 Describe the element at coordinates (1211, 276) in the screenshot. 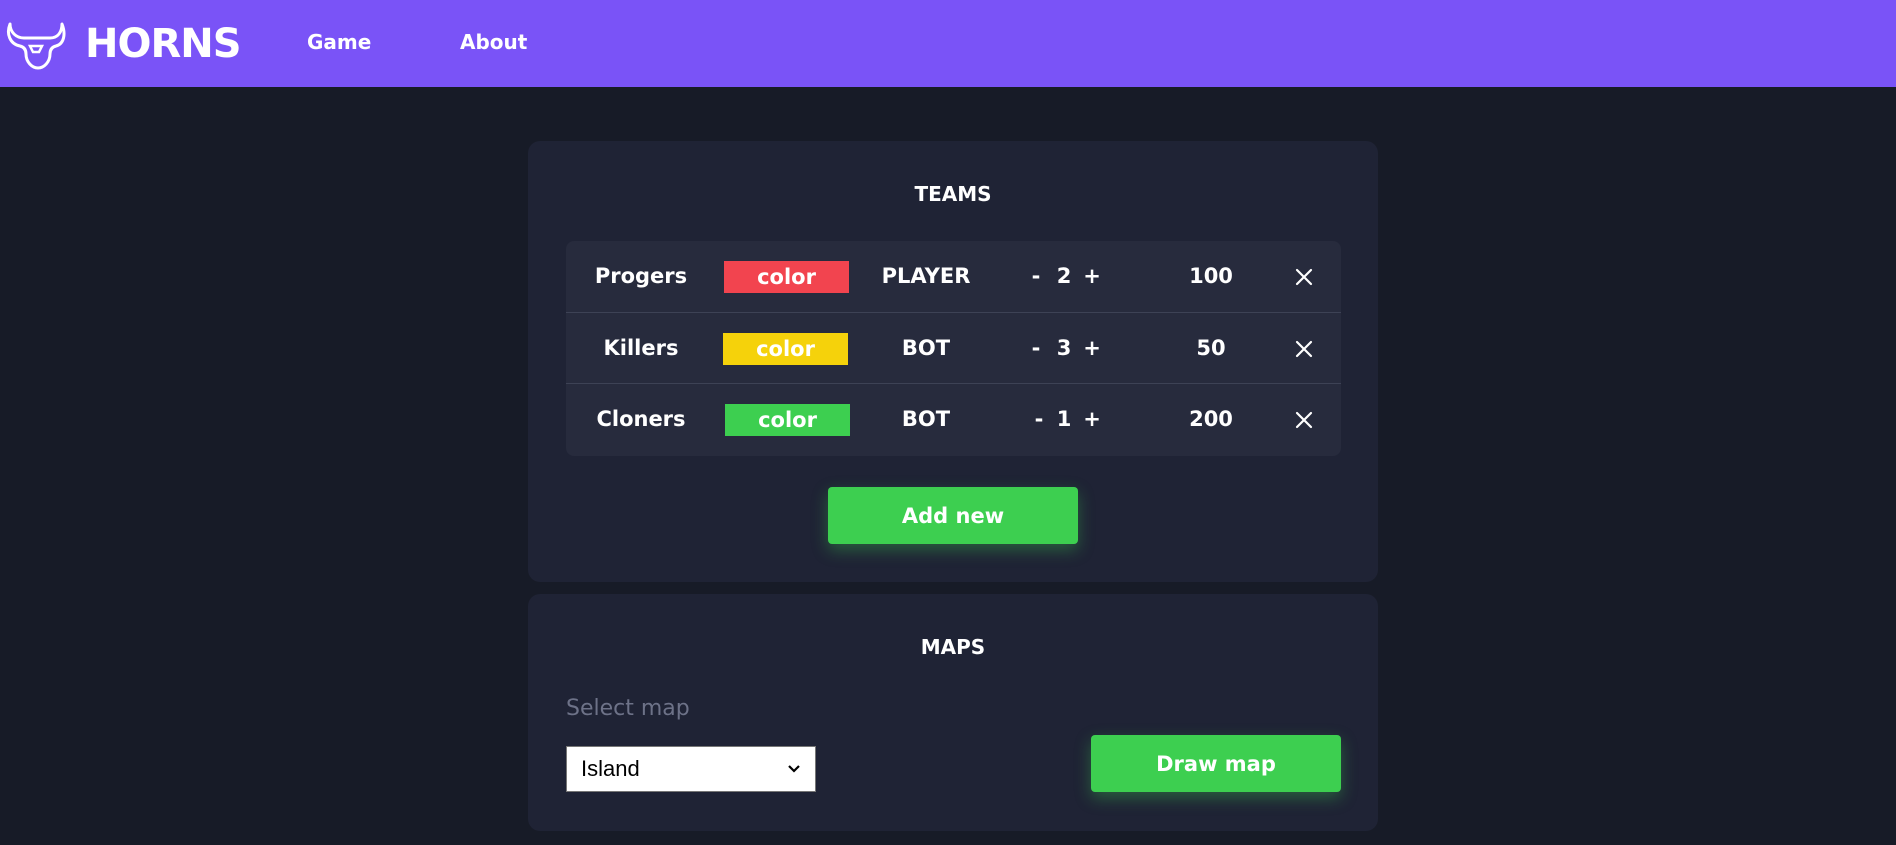

I see `team-score: 100` at that location.